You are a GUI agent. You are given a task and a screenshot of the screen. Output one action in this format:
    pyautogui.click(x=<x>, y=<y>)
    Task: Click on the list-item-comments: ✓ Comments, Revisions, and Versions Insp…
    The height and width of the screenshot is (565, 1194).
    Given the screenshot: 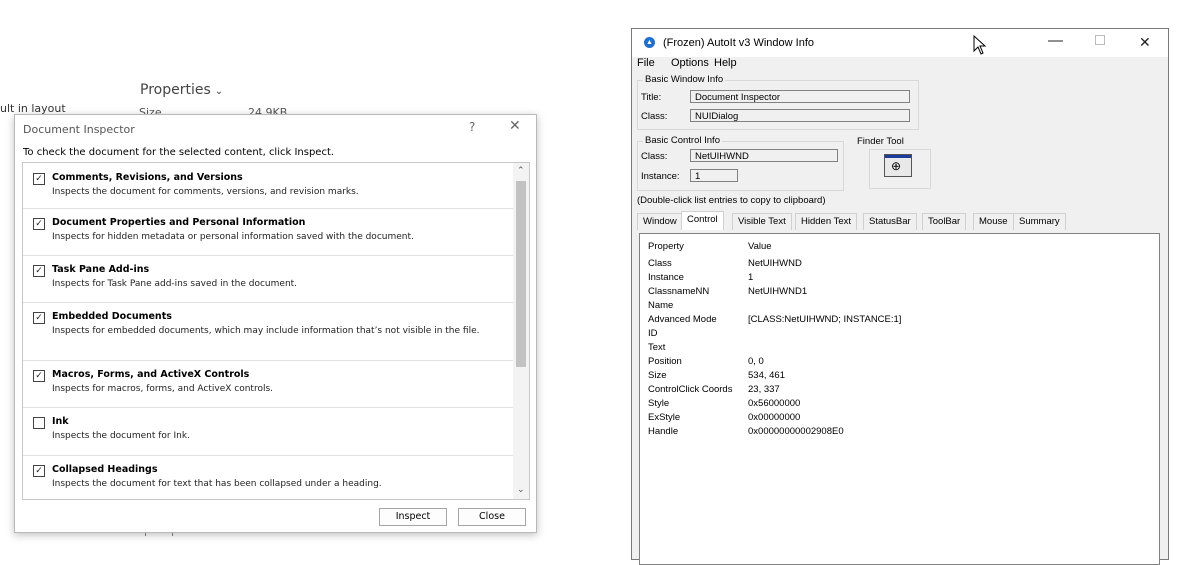 What is the action you would take?
    pyautogui.click(x=268, y=186)
    